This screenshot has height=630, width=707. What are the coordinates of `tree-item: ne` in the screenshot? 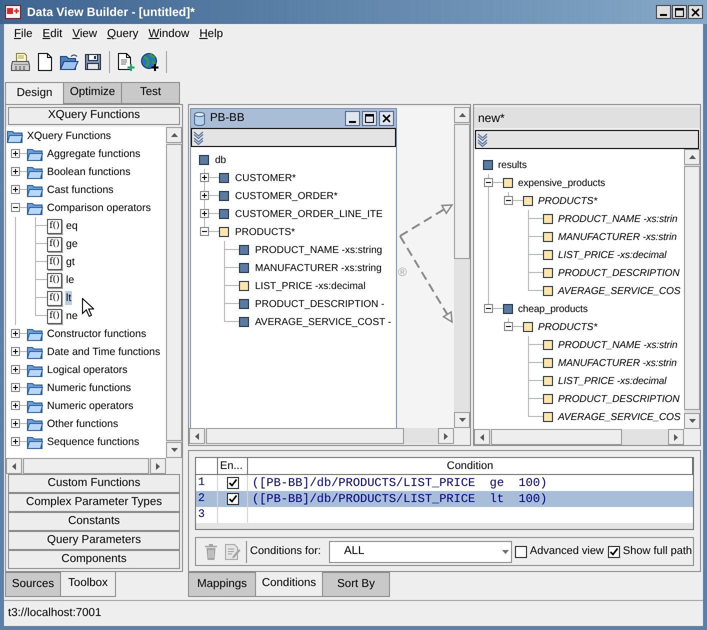 It's located at (72, 316).